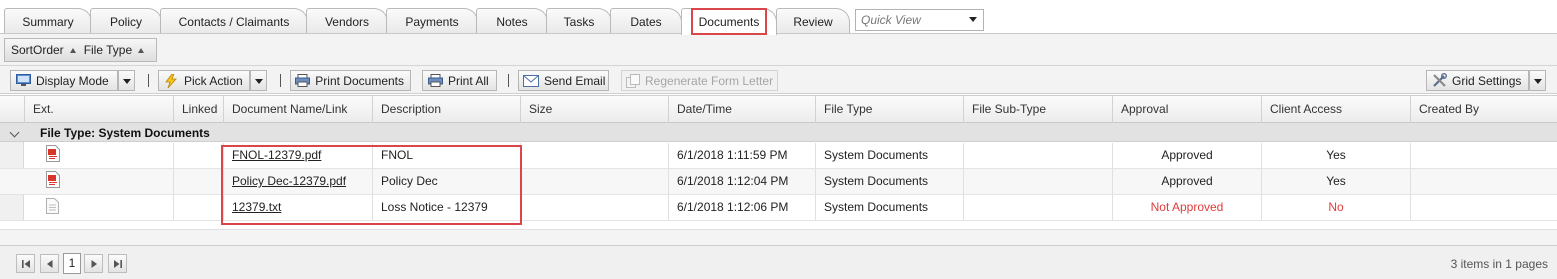 The width and height of the screenshot is (1557, 279). I want to click on sort-ascending-icon, so click(141, 50).